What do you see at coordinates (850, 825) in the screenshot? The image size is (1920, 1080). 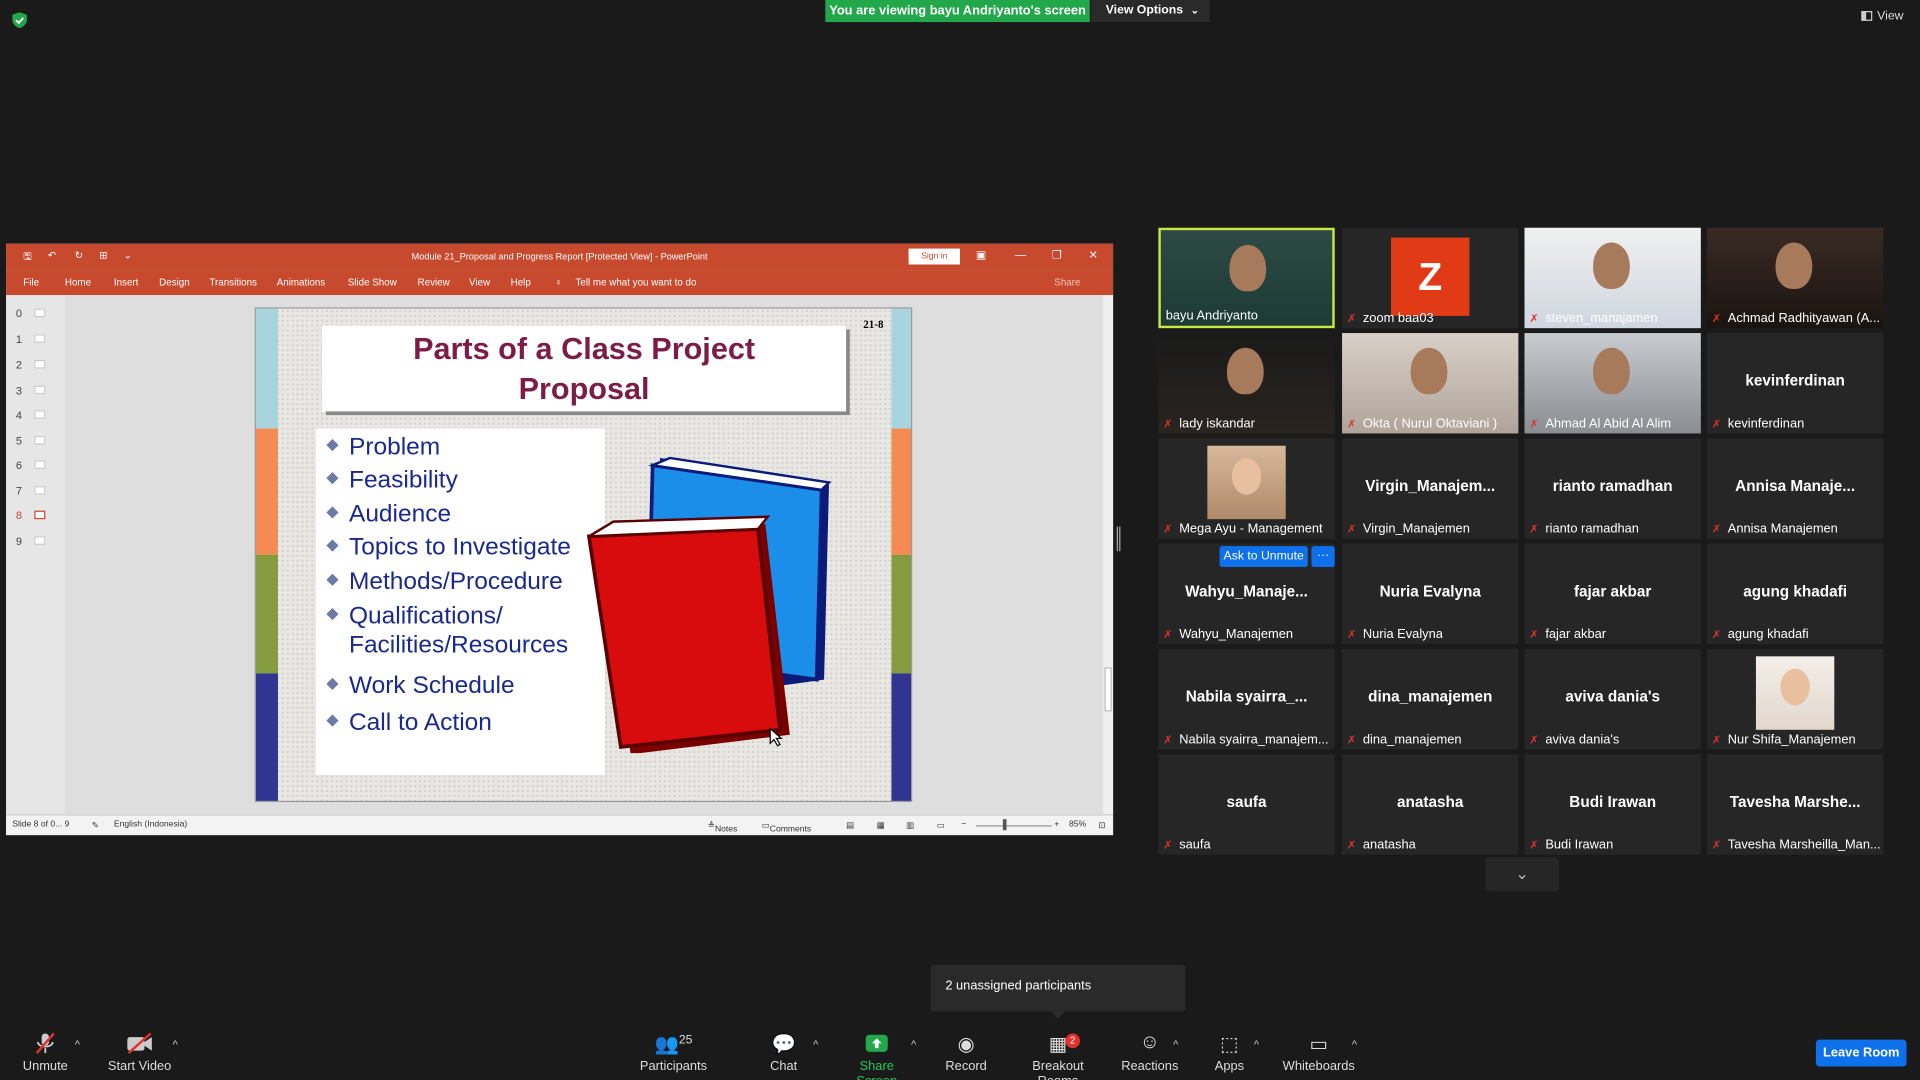 I see `normal-view-icon: ▤` at bounding box center [850, 825].